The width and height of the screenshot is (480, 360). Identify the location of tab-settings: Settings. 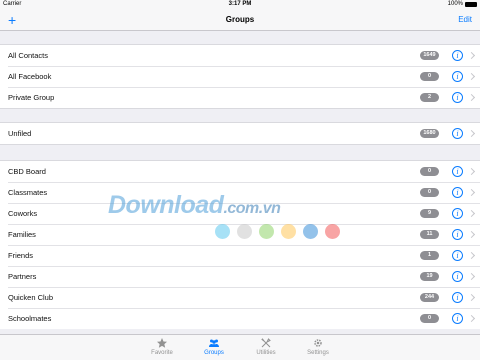
(318, 346).